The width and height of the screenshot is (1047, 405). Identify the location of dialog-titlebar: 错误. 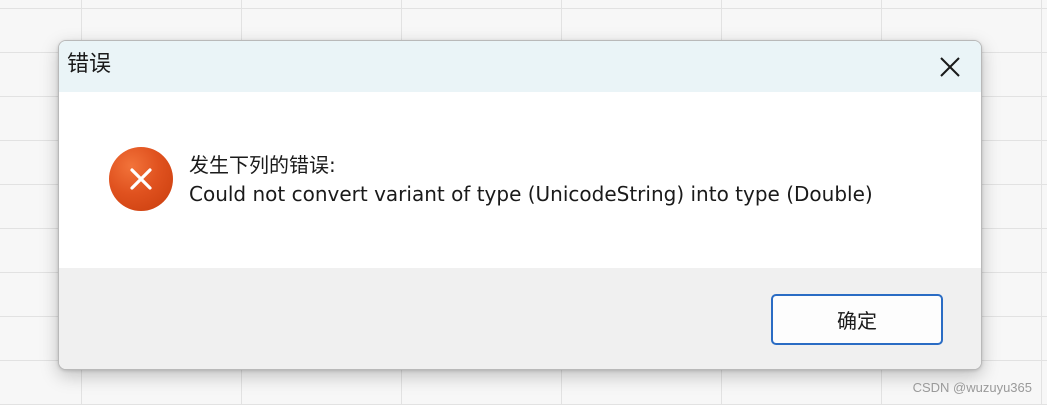
(520, 66).